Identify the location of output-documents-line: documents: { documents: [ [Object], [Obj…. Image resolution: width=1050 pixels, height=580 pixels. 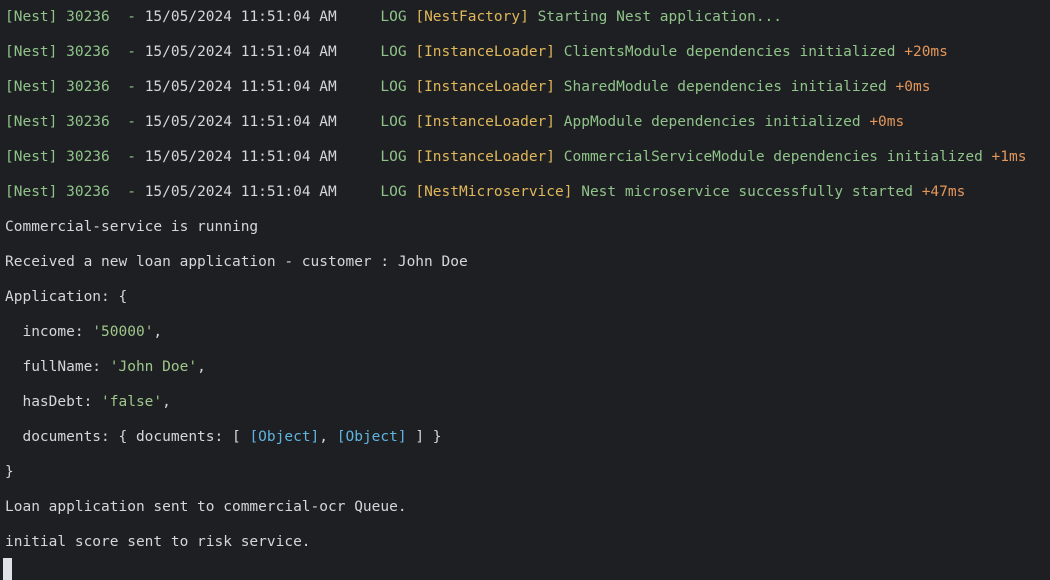
(223, 437).